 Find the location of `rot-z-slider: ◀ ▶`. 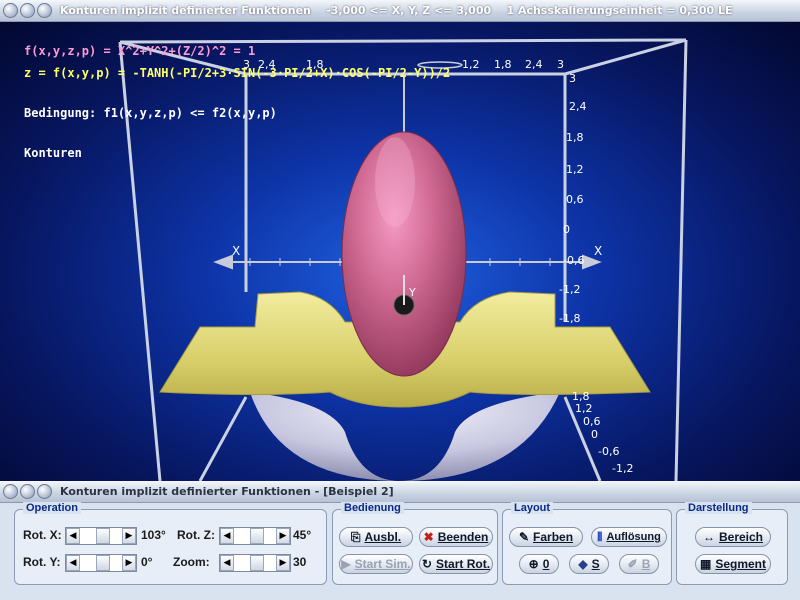

rot-z-slider: ◀ ▶ is located at coordinates (255, 536).